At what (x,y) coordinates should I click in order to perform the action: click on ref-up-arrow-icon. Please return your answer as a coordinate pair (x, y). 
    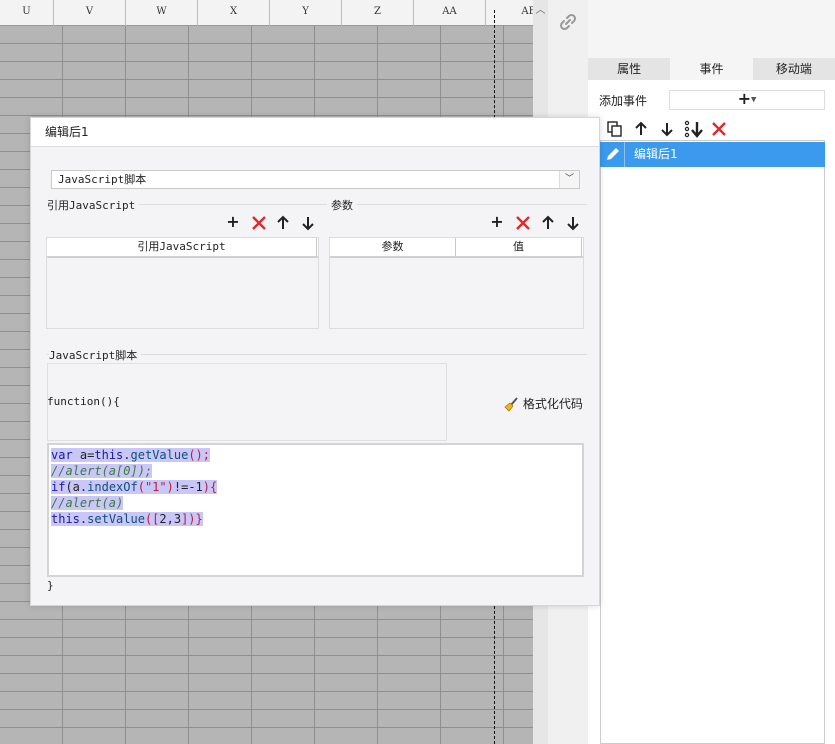
    Looking at the image, I should click on (283, 223).